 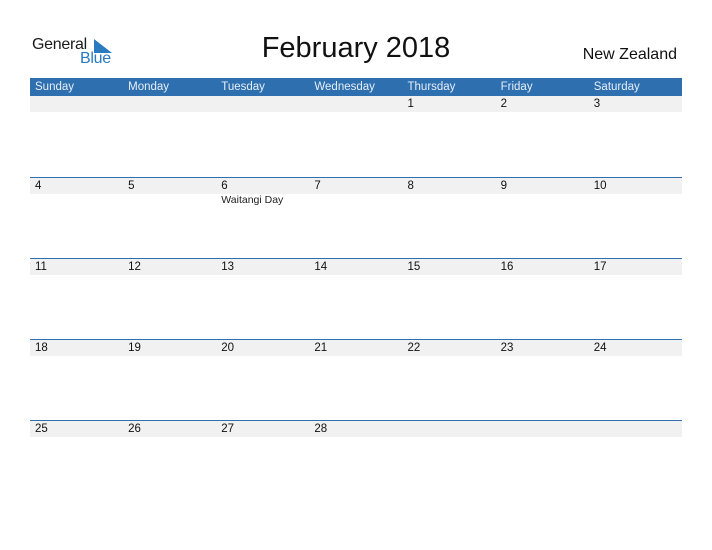 What do you see at coordinates (169, 429) in the screenshot?
I see `day-cell: 26` at bounding box center [169, 429].